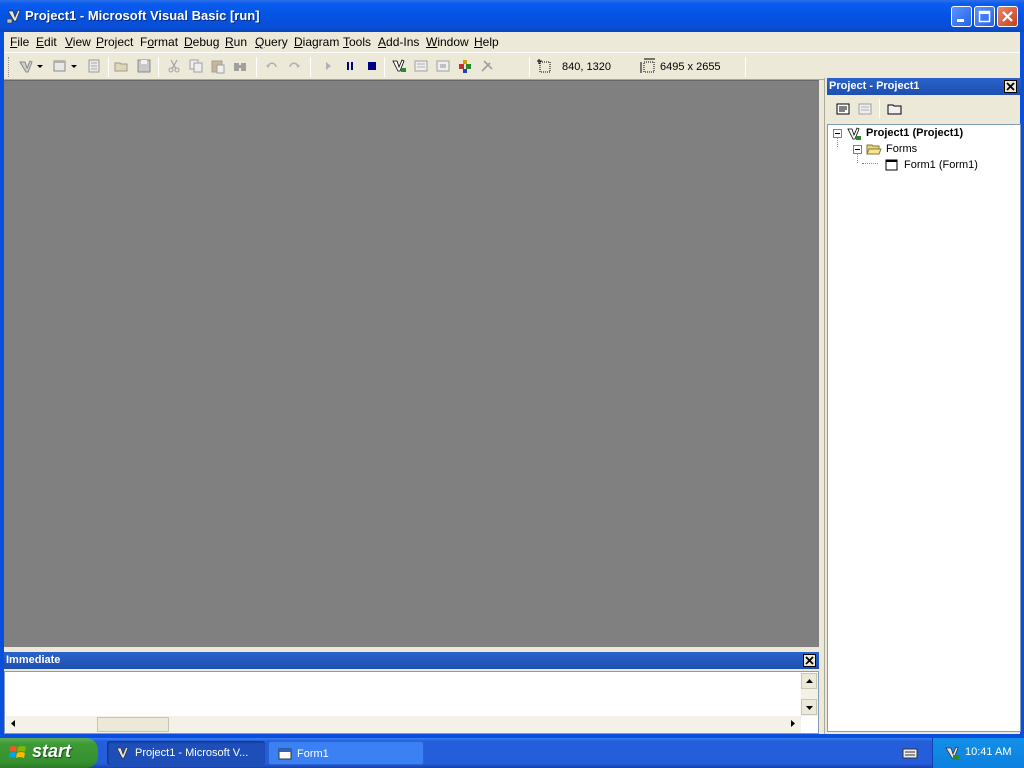  What do you see at coordinates (142, 15) in the screenshot?
I see `window-title: Project1 - Microsoft Visual Basic [run]` at bounding box center [142, 15].